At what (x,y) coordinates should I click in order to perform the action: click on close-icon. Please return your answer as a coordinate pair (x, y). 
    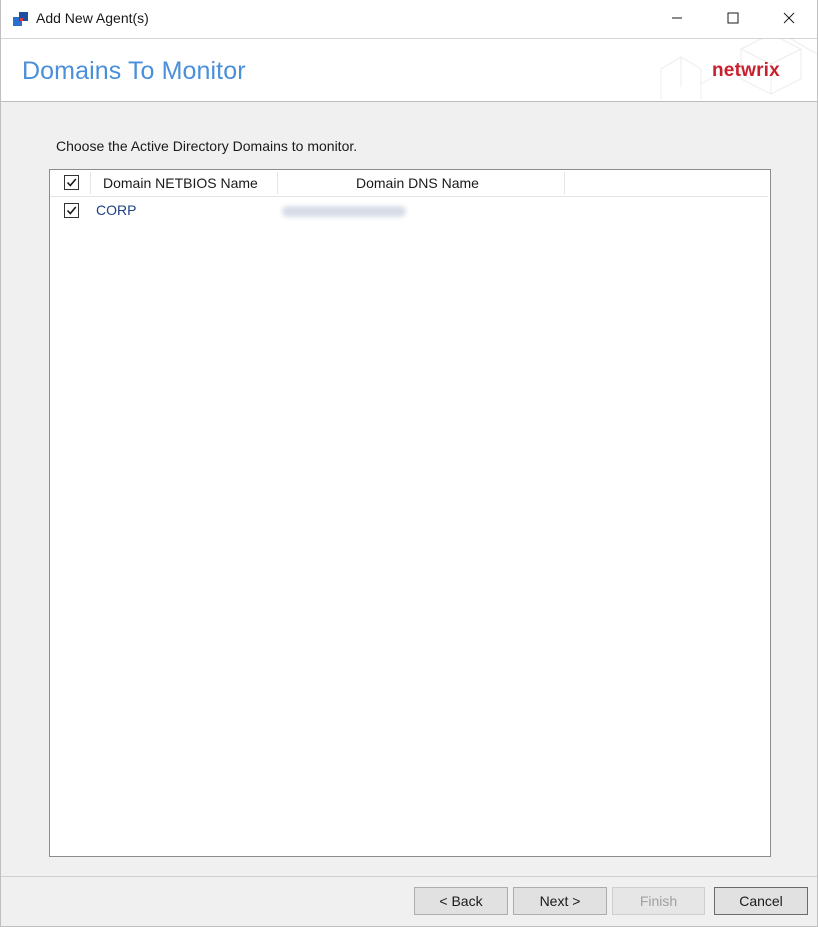
    Looking at the image, I should click on (789, 18).